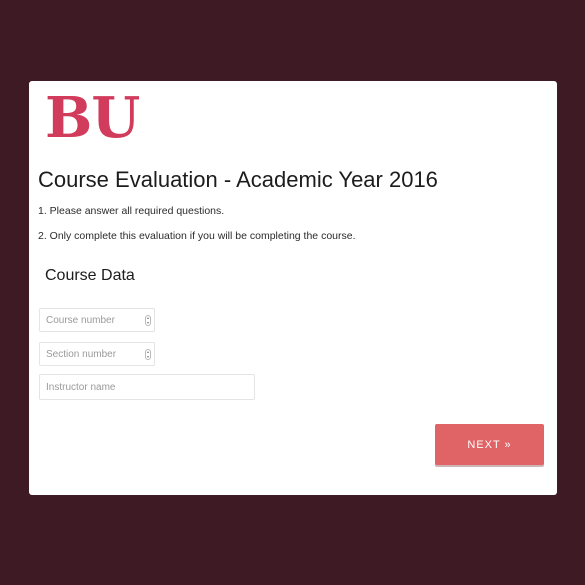  What do you see at coordinates (238, 179) in the screenshot?
I see `page-title: Course Evaluation - Academic Year 2016` at bounding box center [238, 179].